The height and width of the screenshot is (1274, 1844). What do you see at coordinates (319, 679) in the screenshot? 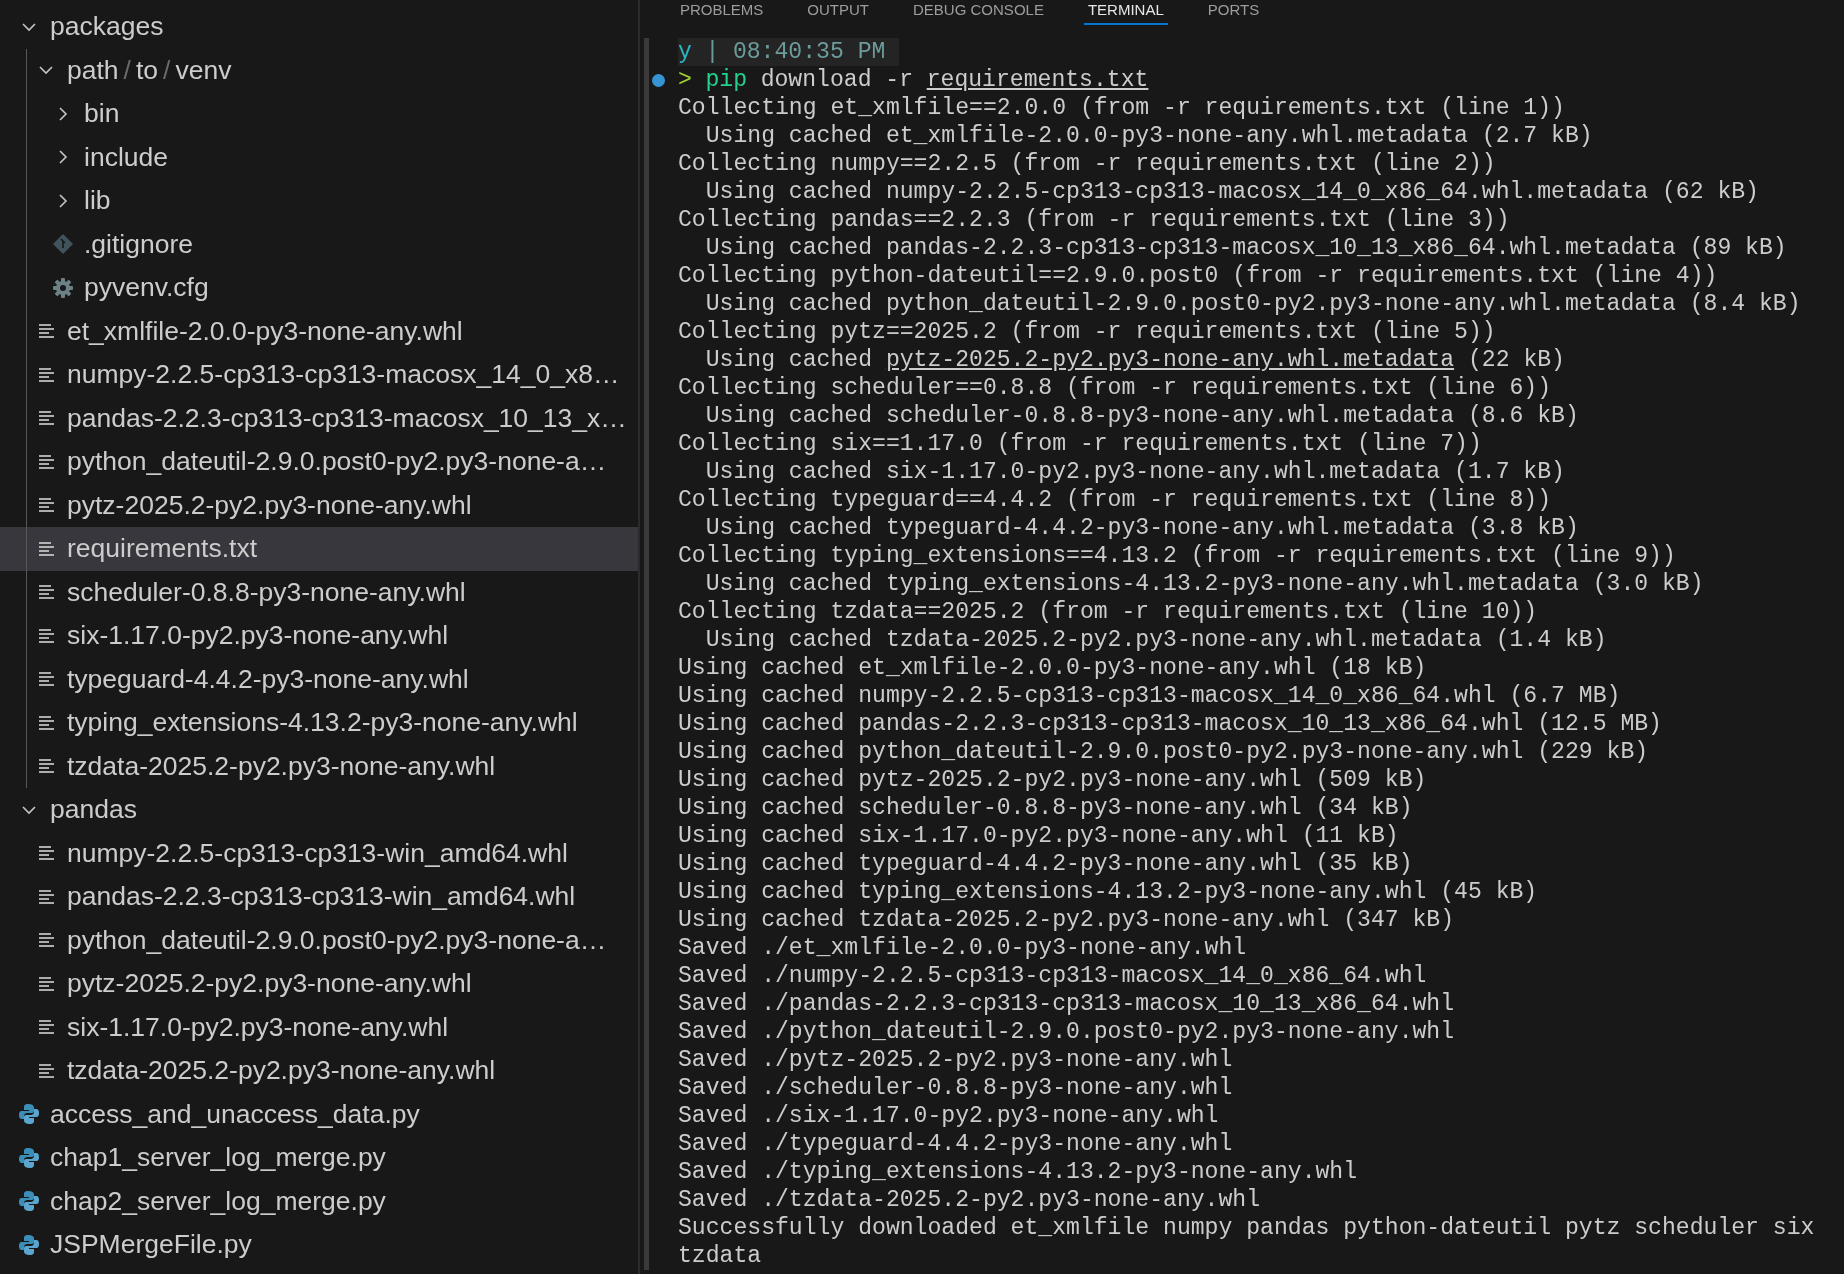
I see `file-item: typeguard-4.4.2-py3-none-any.whl` at bounding box center [319, 679].